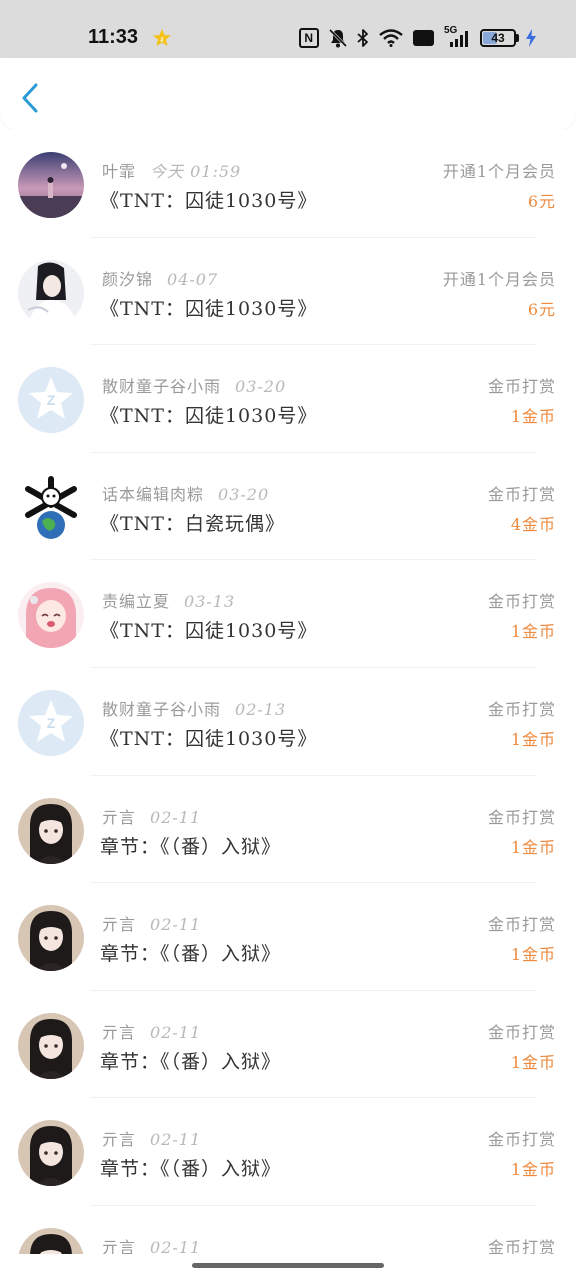 This screenshot has width=576, height=1280. What do you see at coordinates (288, 184) in the screenshot?
I see `record-row: 叶霏 今天 01:59 《TNT：囚徒1030号》 开通1个月会员 6元` at bounding box center [288, 184].